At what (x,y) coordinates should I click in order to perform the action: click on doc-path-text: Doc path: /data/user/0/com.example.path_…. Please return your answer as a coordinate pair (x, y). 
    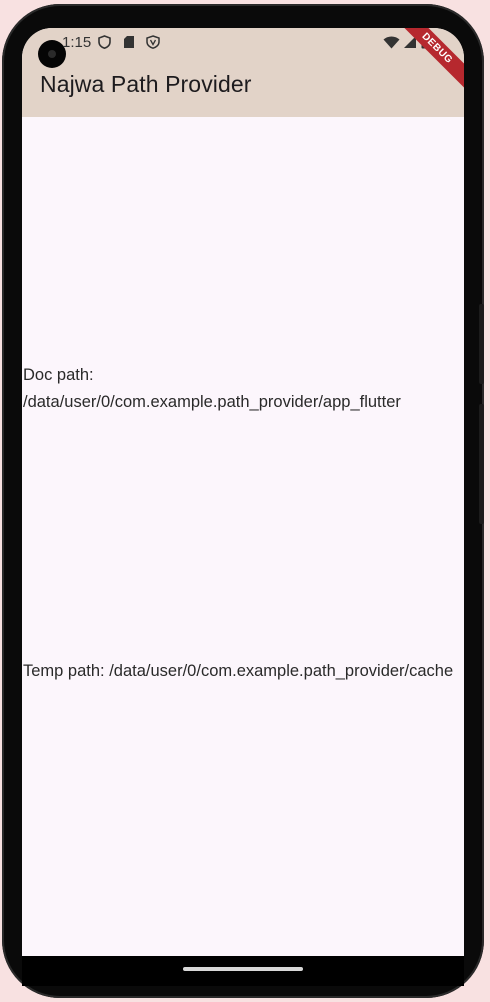
    Looking at the image, I should click on (212, 388).